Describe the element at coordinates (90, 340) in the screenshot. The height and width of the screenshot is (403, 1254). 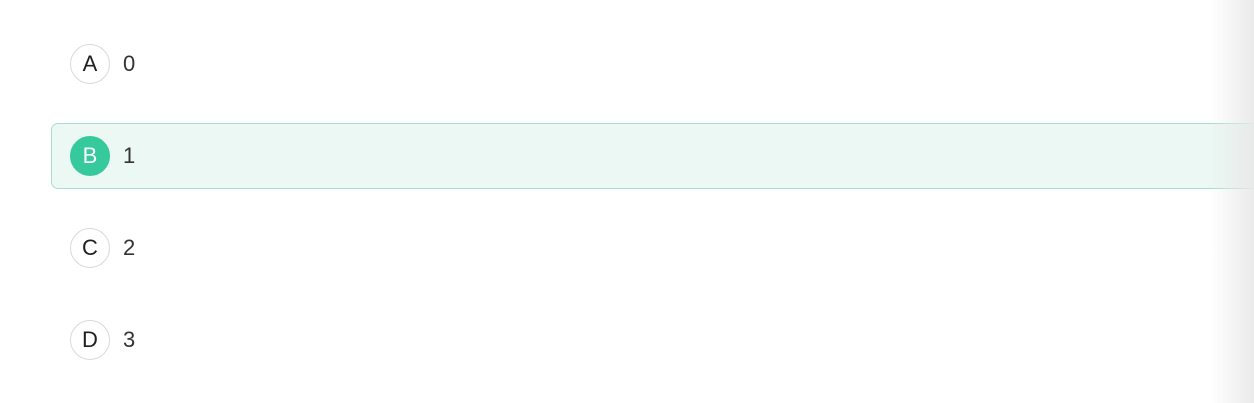
I see `option-letter-badge: D` at that location.